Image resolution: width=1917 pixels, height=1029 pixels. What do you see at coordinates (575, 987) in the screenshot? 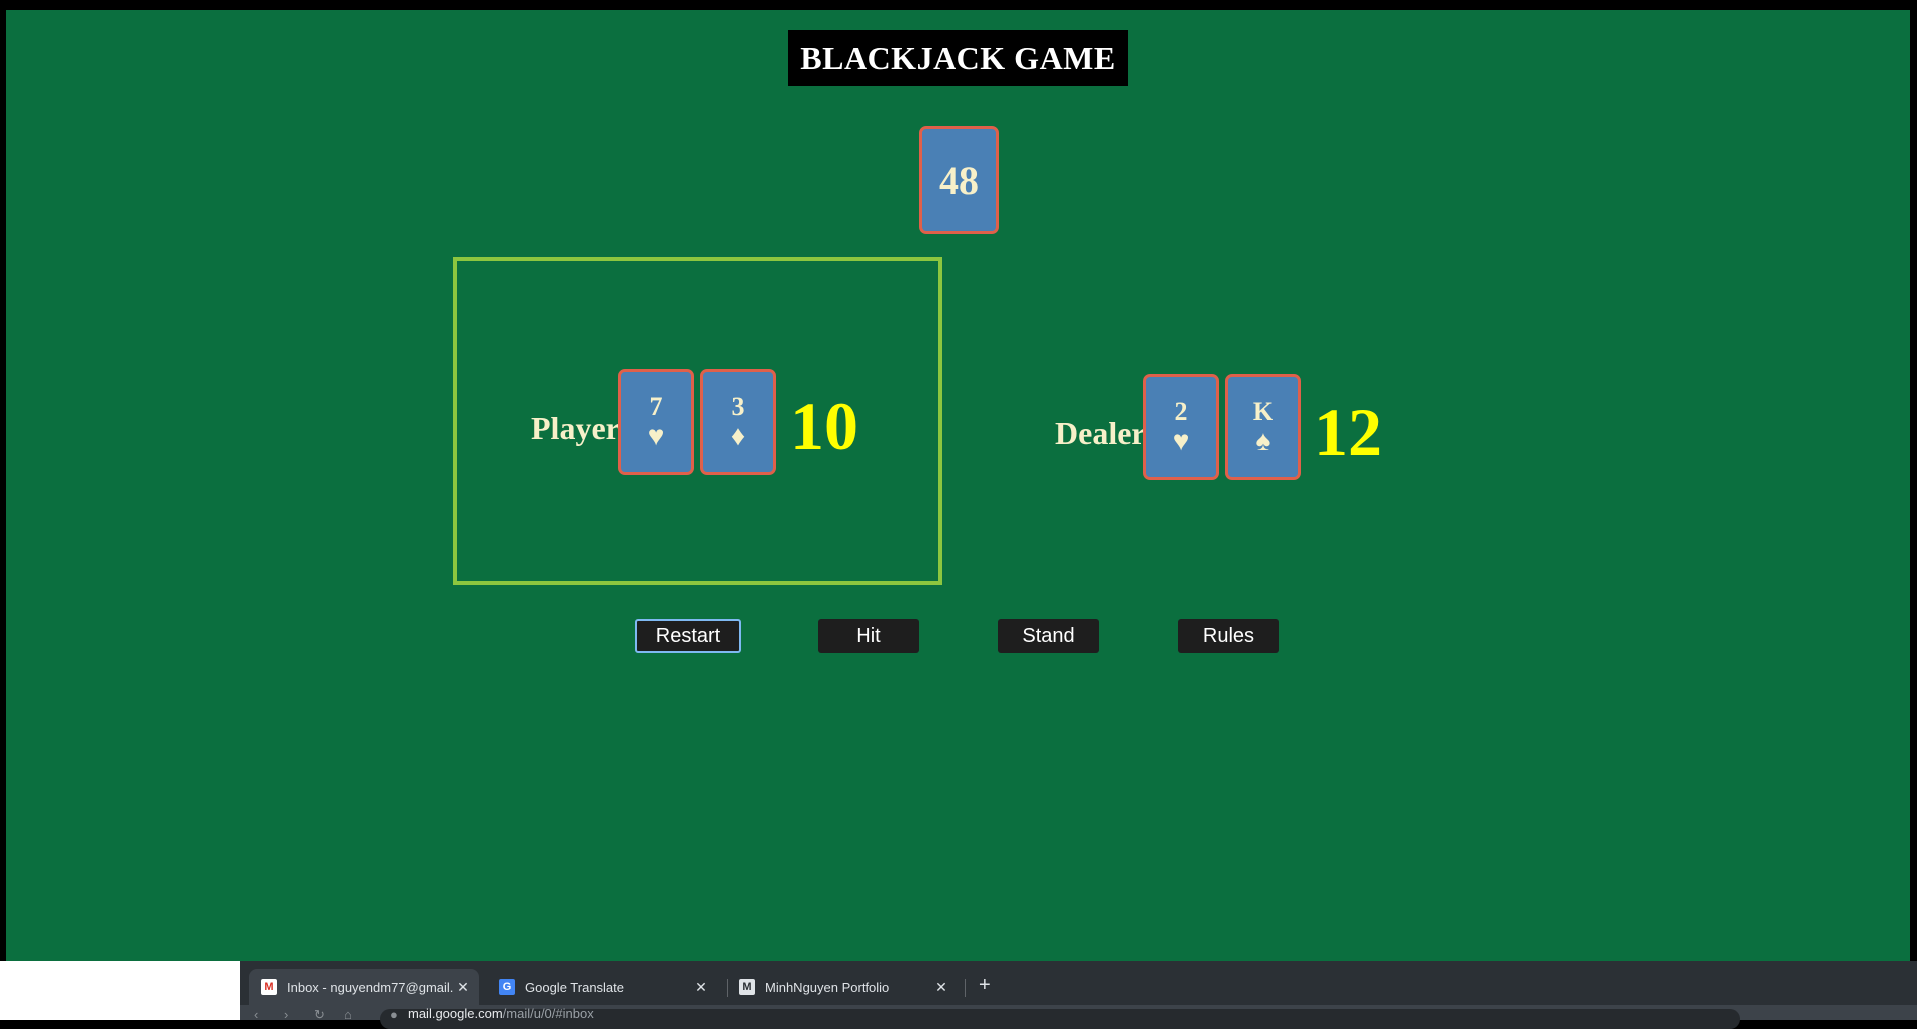
I see `tab-title: Google Translate` at bounding box center [575, 987].